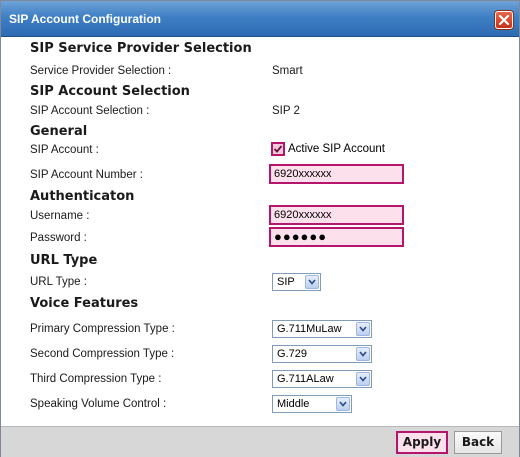 The image size is (520, 457). What do you see at coordinates (336, 237) in the screenshot?
I see `password-input: ●●●●●●` at bounding box center [336, 237].